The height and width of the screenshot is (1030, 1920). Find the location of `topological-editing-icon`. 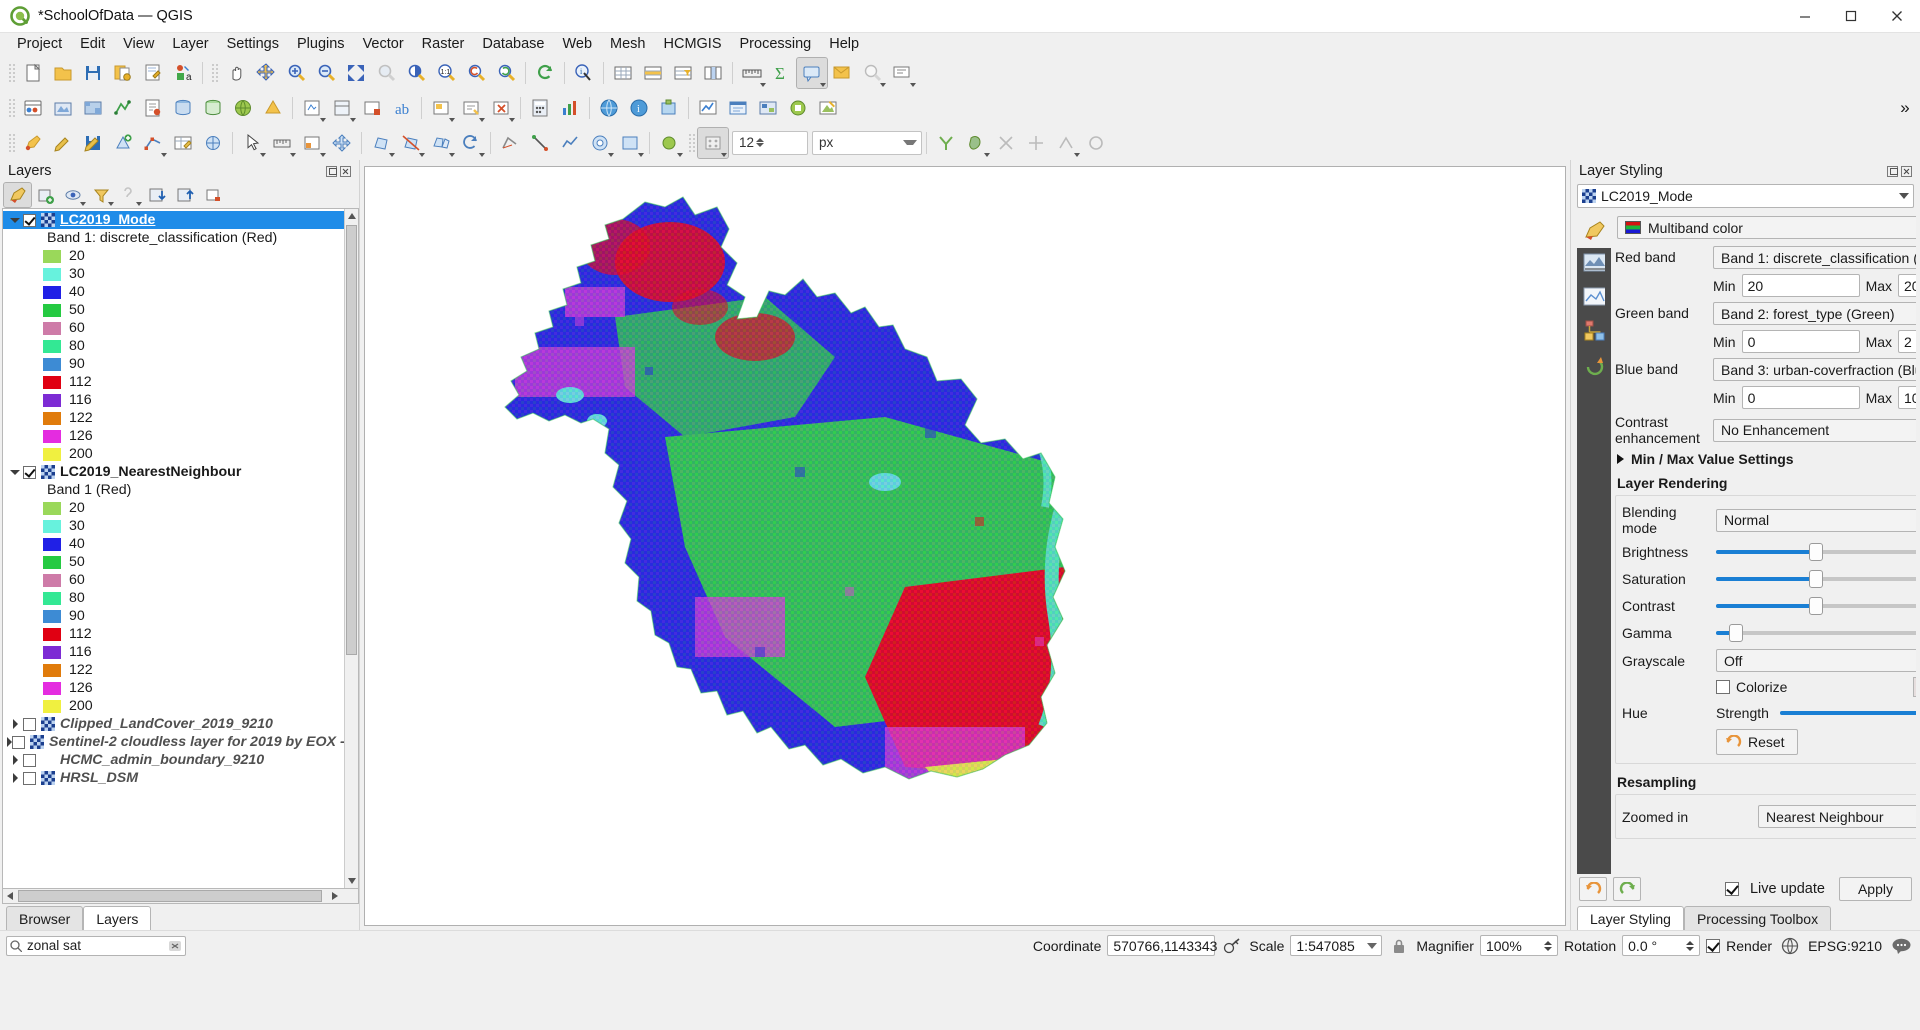

topological-editing-icon is located at coordinates (1006, 143).